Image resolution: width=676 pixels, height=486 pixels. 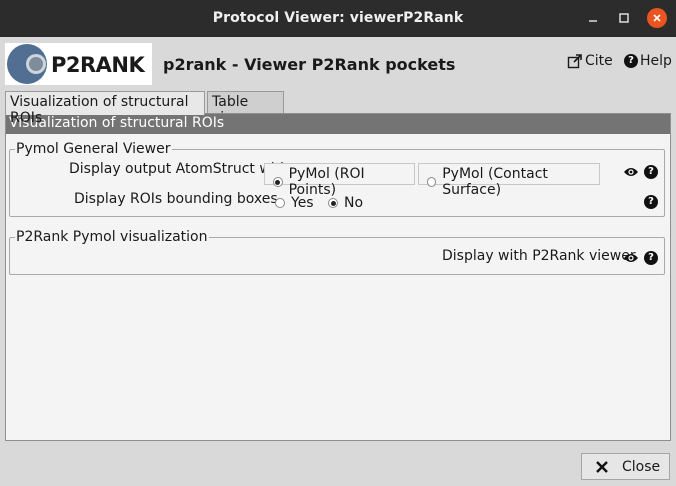 What do you see at coordinates (93, 149) in the screenshot?
I see `group-legend: Pymol General Viewer` at bounding box center [93, 149].